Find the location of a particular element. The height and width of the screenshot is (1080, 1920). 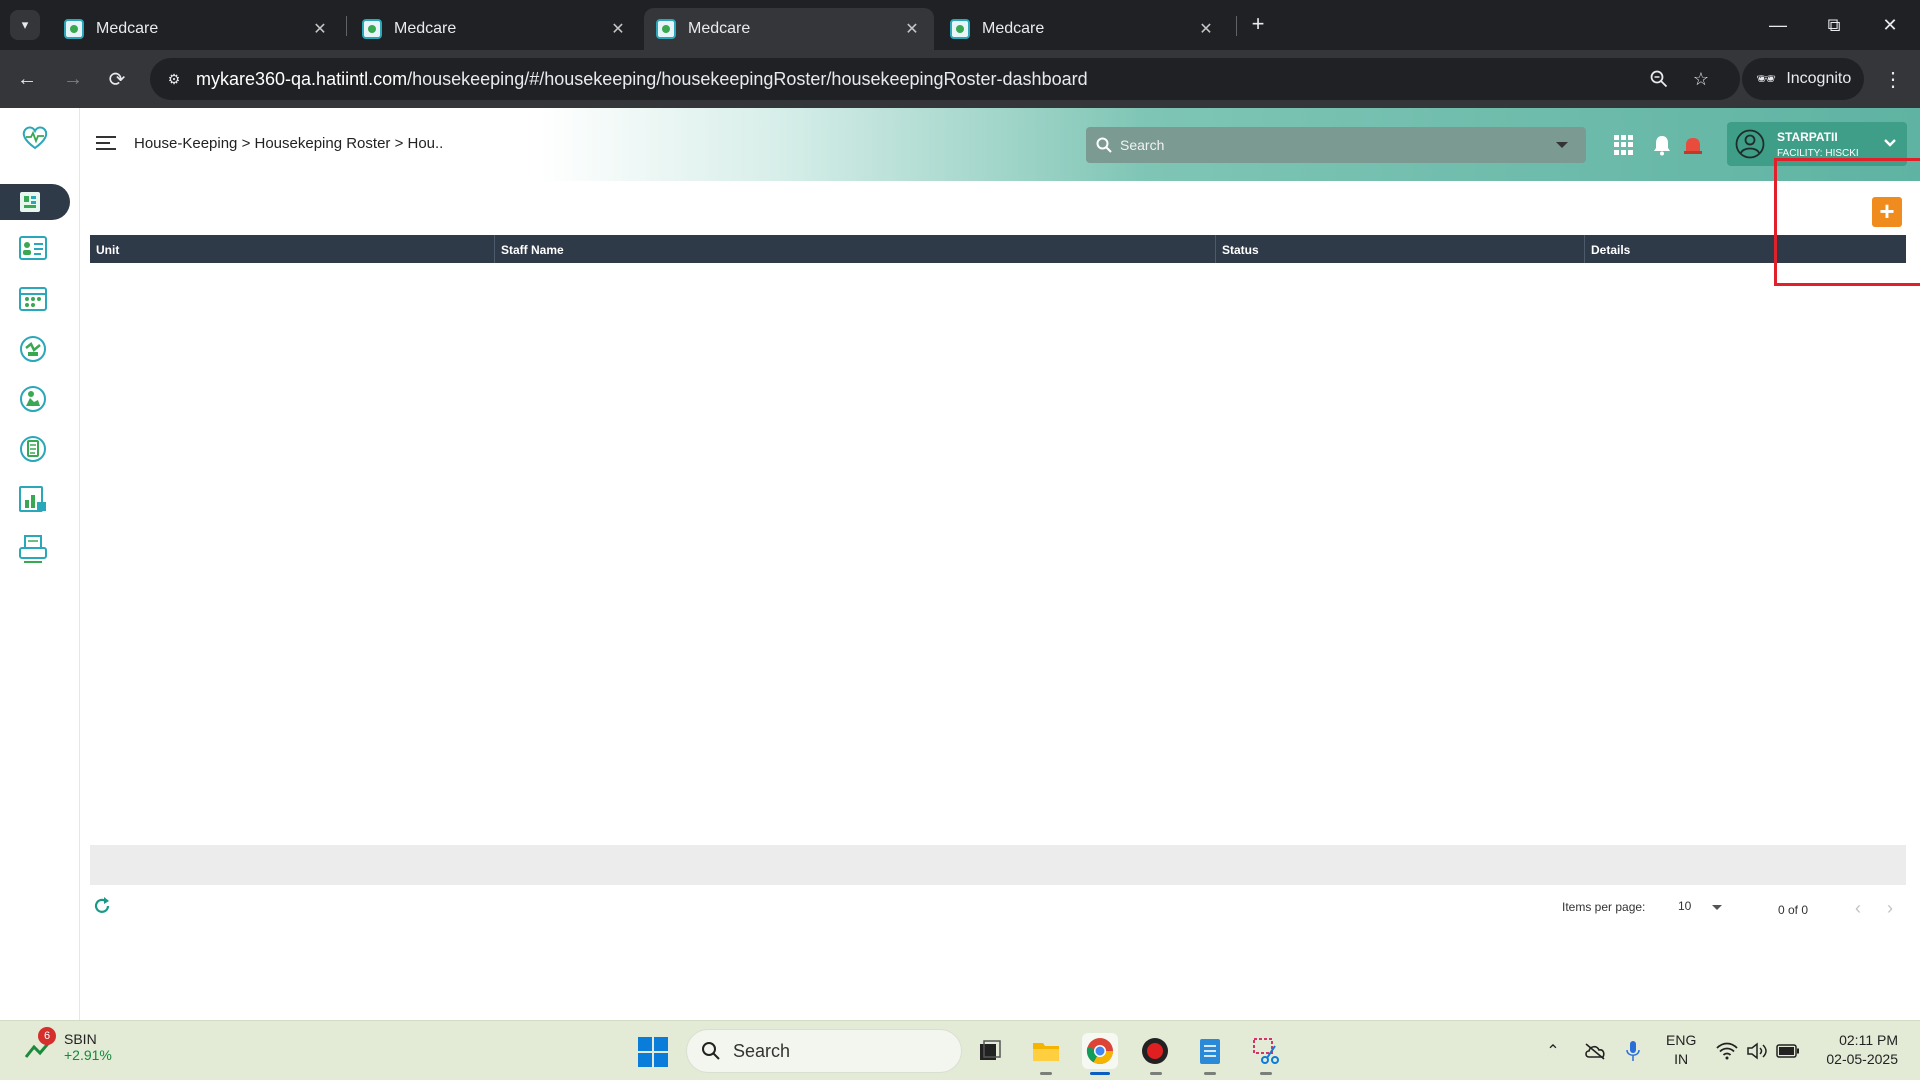

bookmark-star-icon: ☆ is located at coordinates (1701, 79).